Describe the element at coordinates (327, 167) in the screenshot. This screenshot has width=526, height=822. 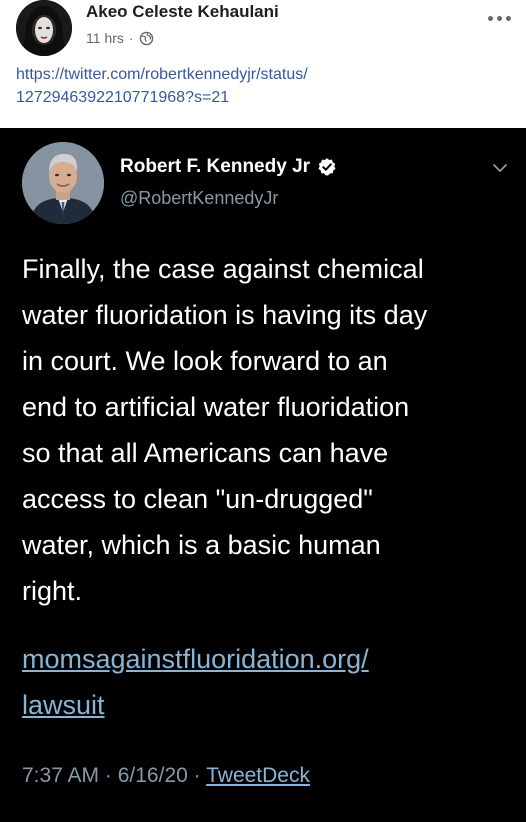
I see `verified-badge-icon` at that location.